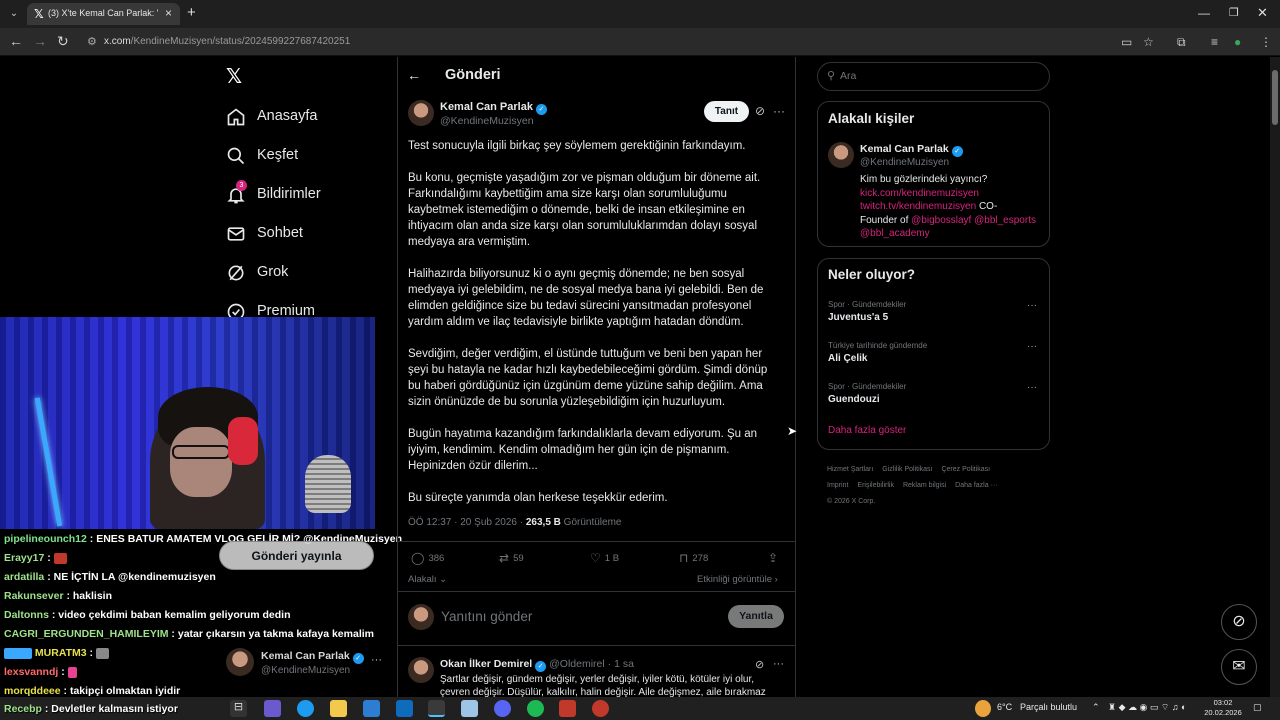 The height and width of the screenshot is (720, 1280). I want to click on avatar, so click(841, 155).